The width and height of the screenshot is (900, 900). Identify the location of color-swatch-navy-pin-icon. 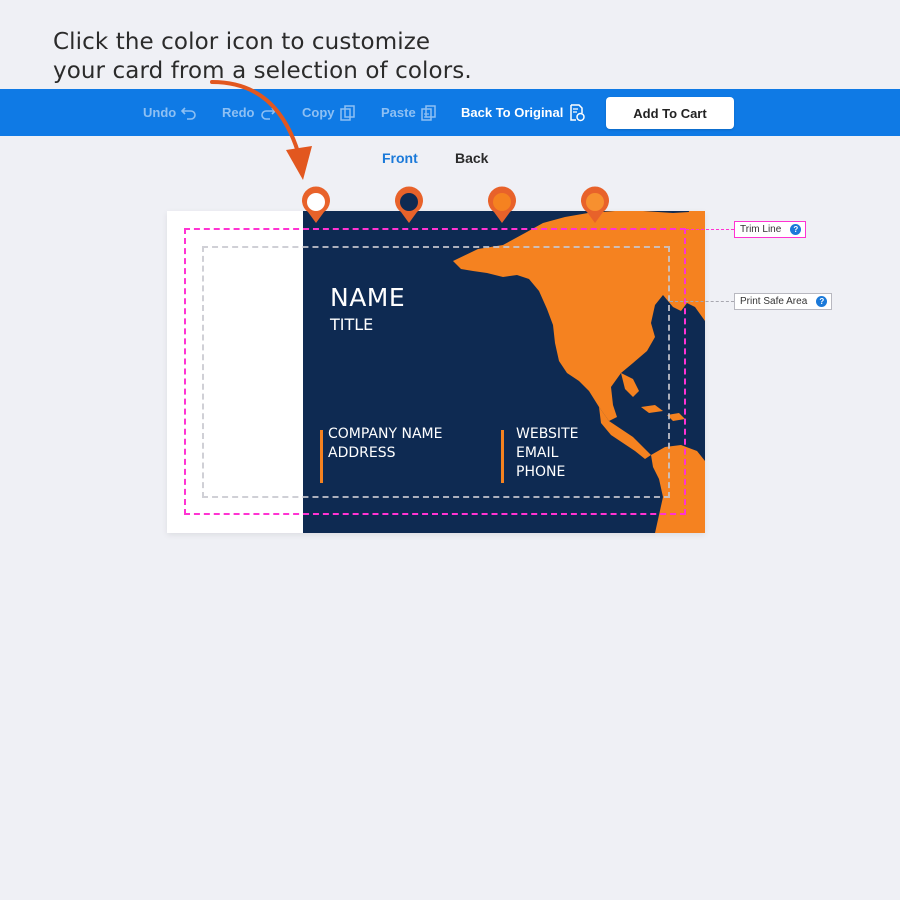
(409, 205).